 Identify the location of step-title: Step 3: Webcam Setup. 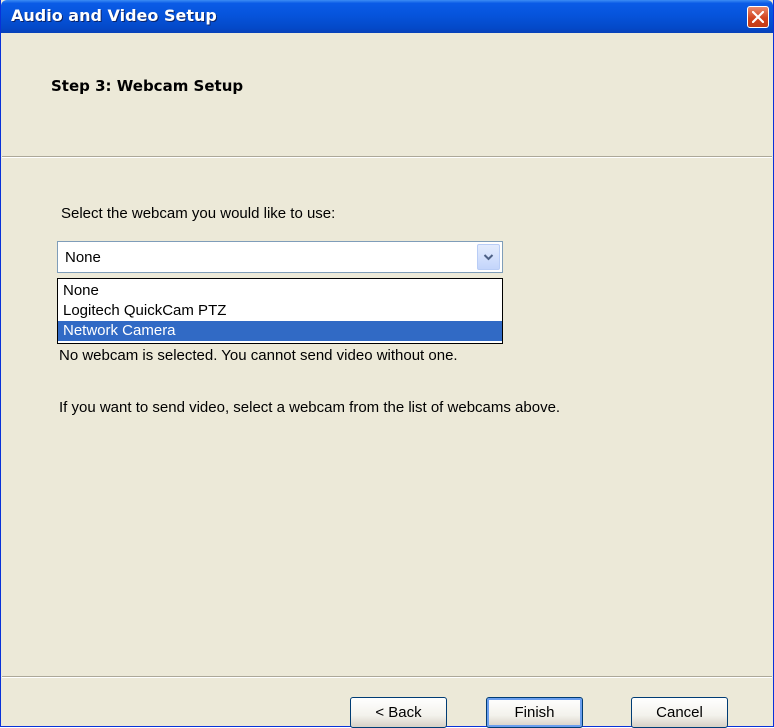
(147, 86).